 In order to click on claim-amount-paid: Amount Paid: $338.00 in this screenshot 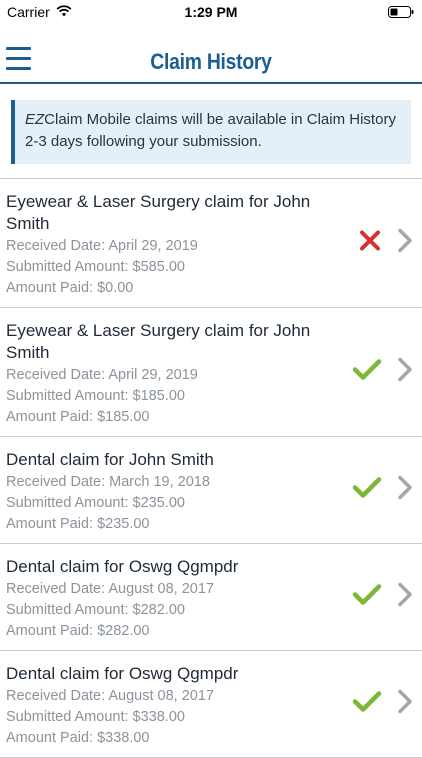, I will do `click(78, 738)`.